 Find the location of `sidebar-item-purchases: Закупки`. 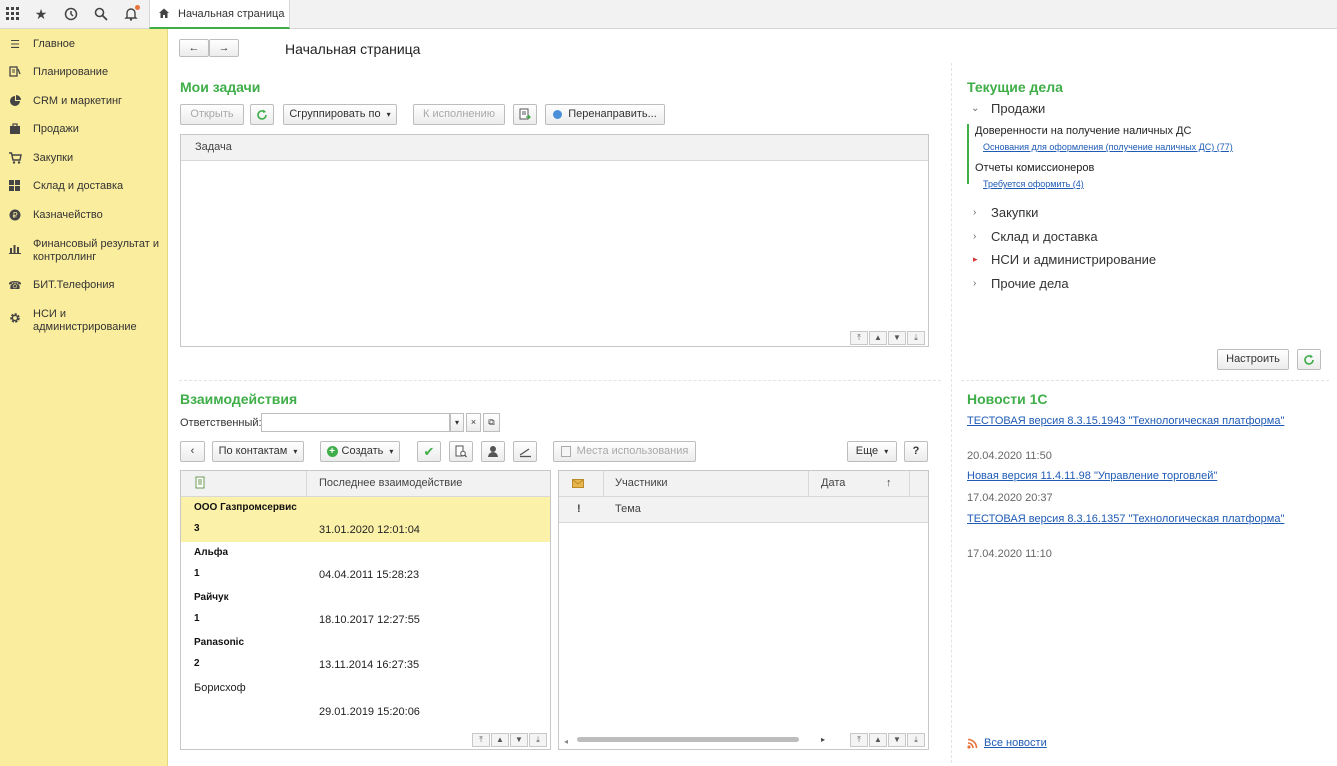

sidebar-item-purchases: Закупки is located at coordinates (84, 160).